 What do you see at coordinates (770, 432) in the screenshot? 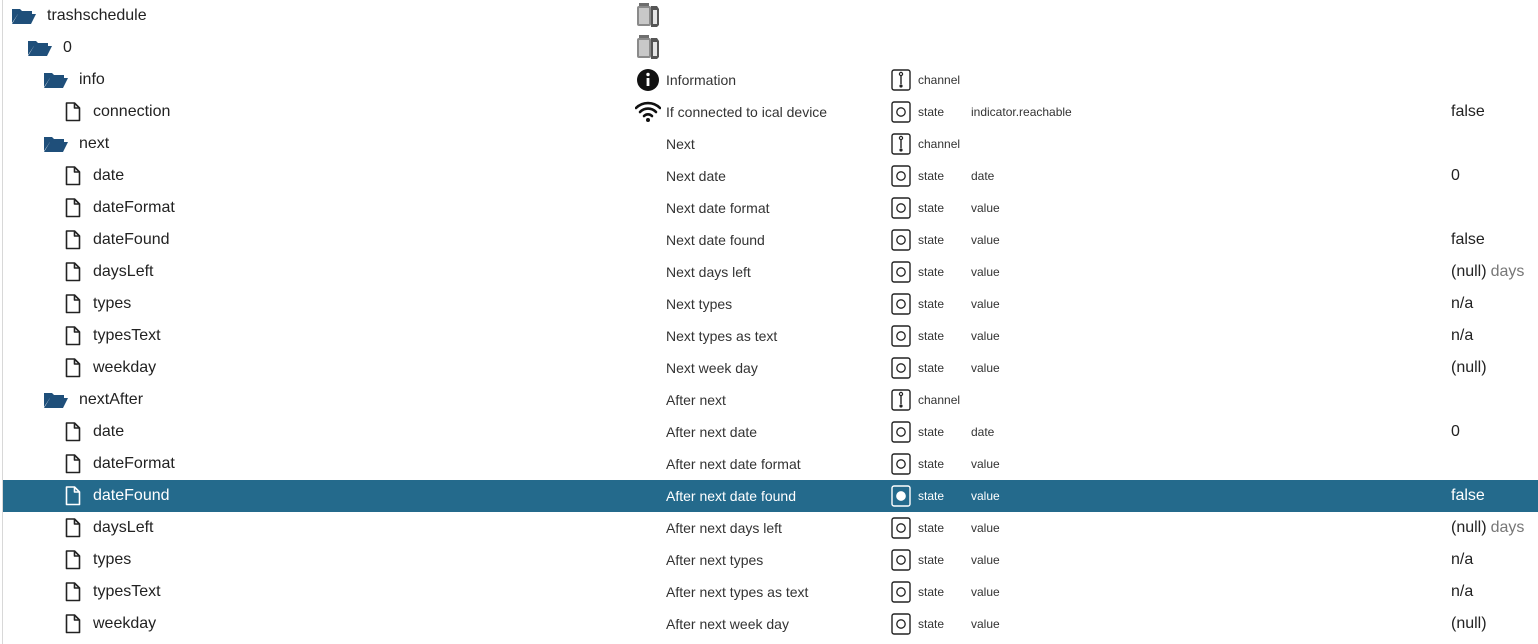
I see `tree-row-date: date After next date state date 0` at bounding box center [770, 432].